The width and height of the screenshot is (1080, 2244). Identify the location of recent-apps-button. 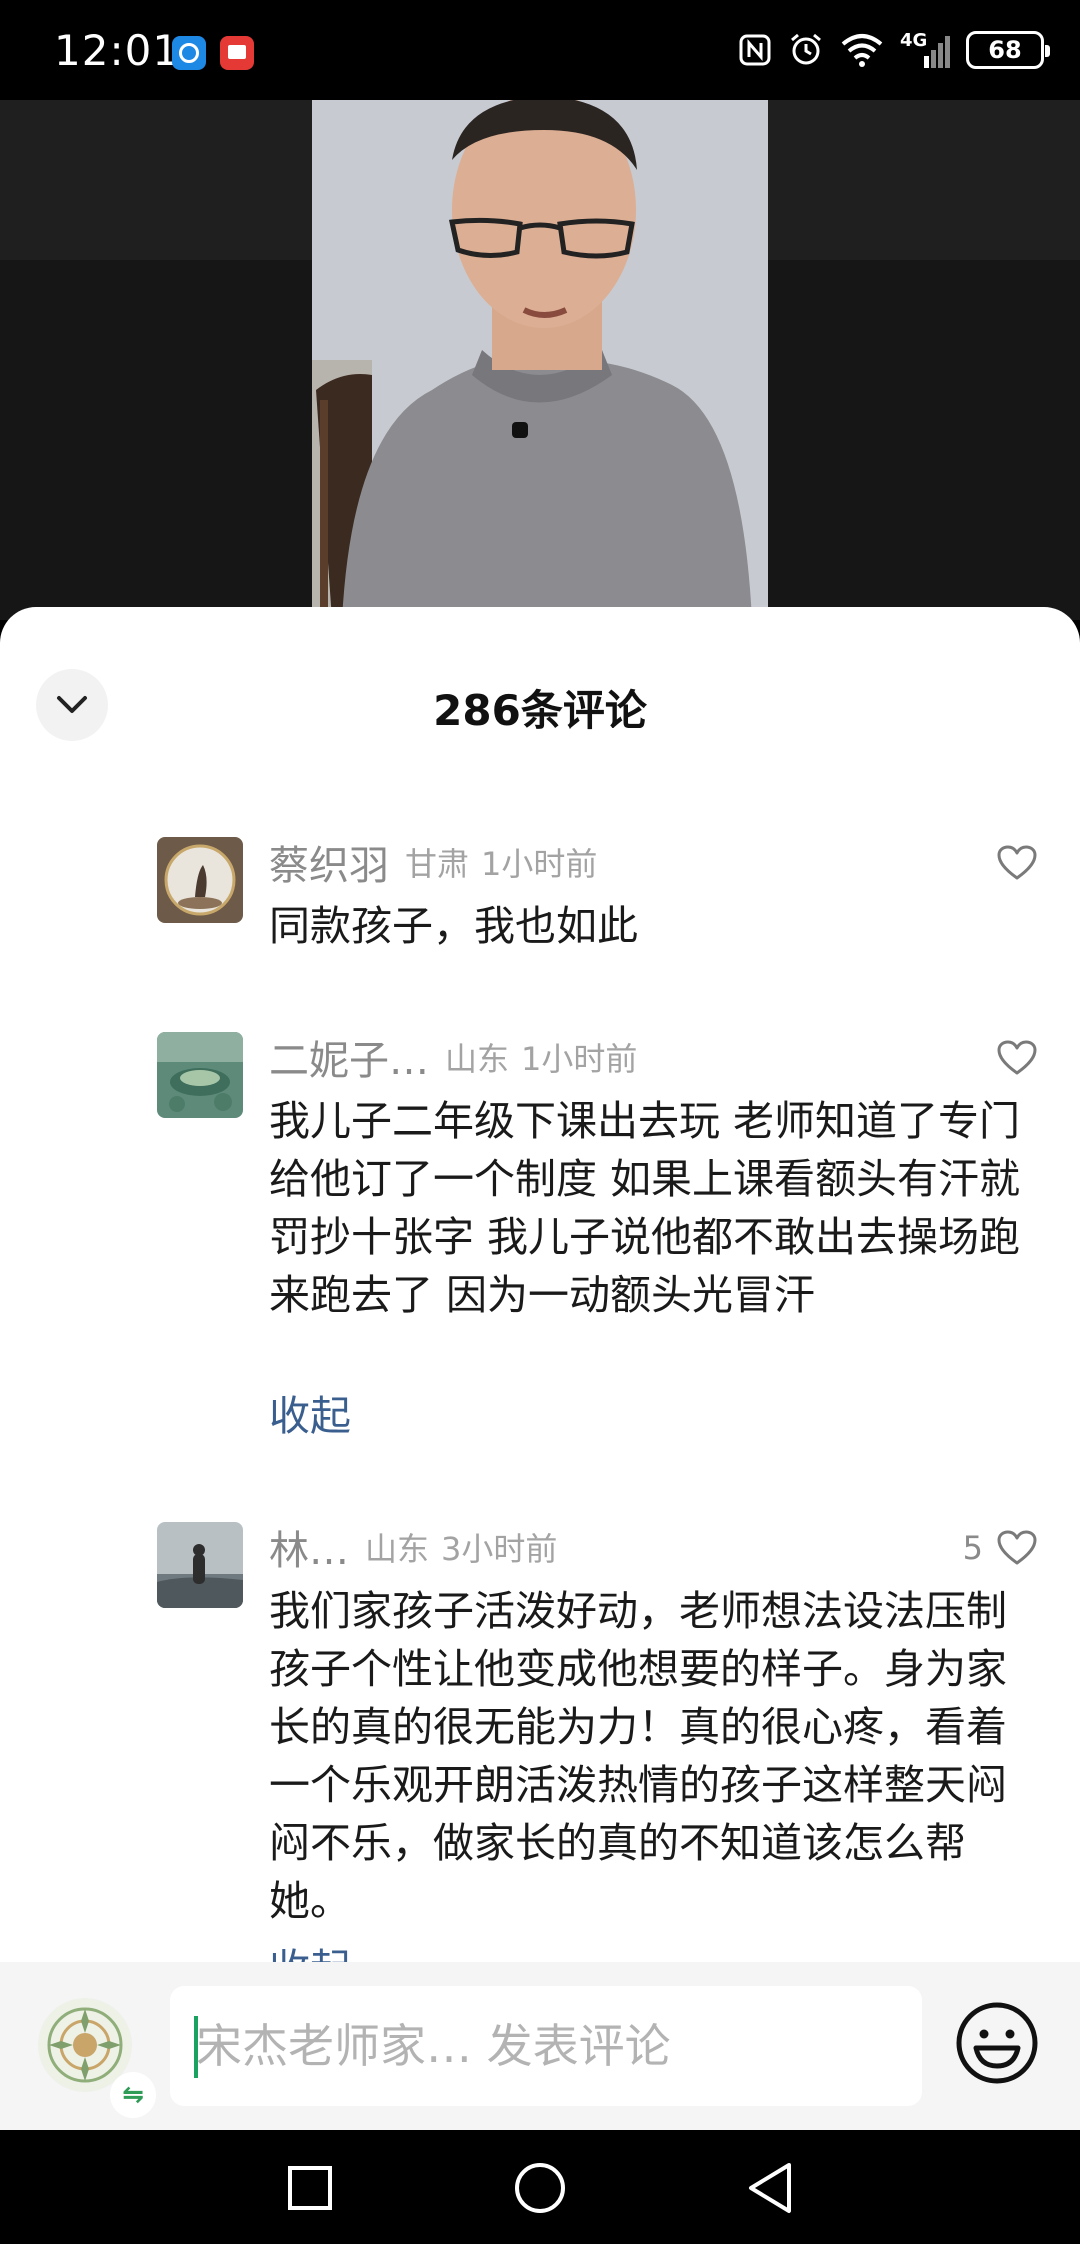
(310, 2188).